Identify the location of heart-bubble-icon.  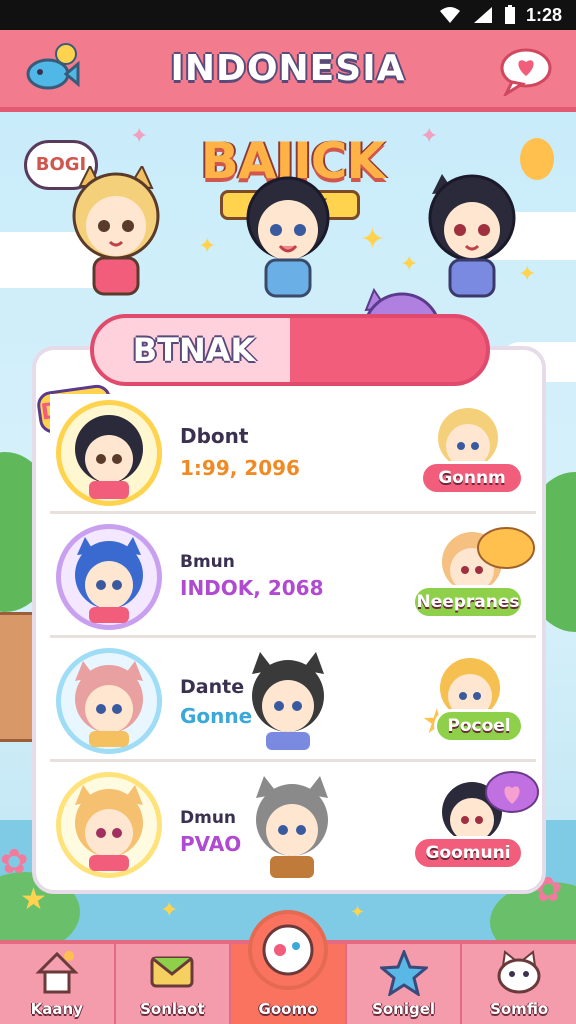
(512, 792).